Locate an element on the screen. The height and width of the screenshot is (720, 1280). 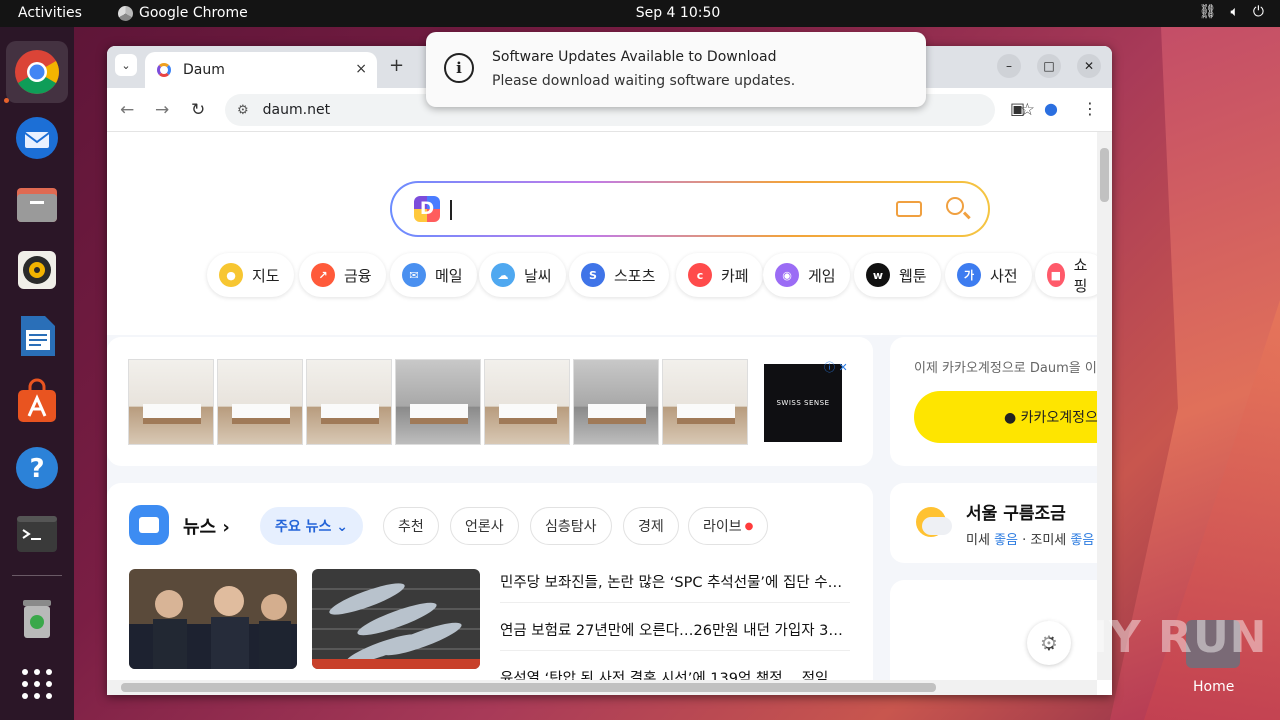
side-panel-icon: ▣ is located at coordinates (1017, 108).